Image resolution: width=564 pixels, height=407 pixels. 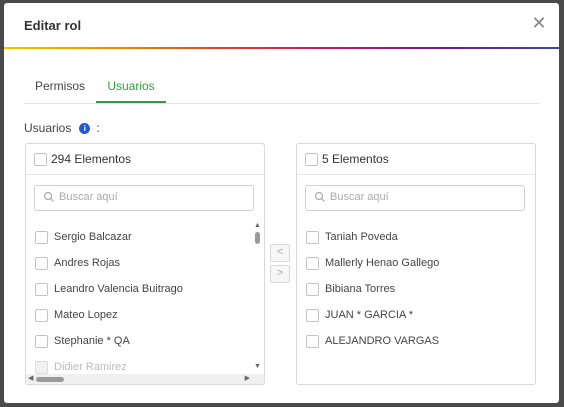 What do you see at coordinates (87, 263) in the screenshot?
I see `item-label: Andres Rojas` at bounding box center [87, 263].